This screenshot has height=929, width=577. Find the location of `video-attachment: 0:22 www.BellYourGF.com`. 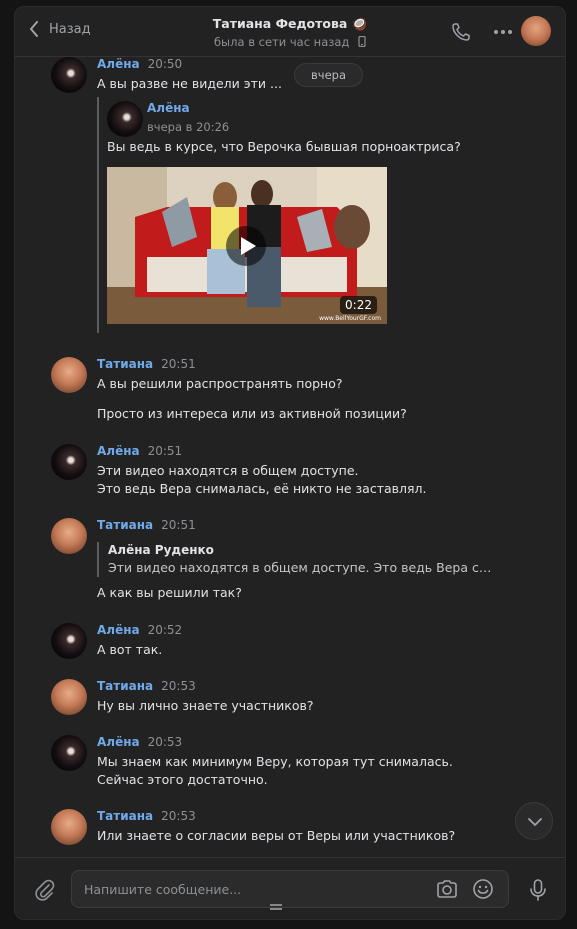

video-attachment: 0:22 www.BellYourGF.com is located at coordinates (247, 245).